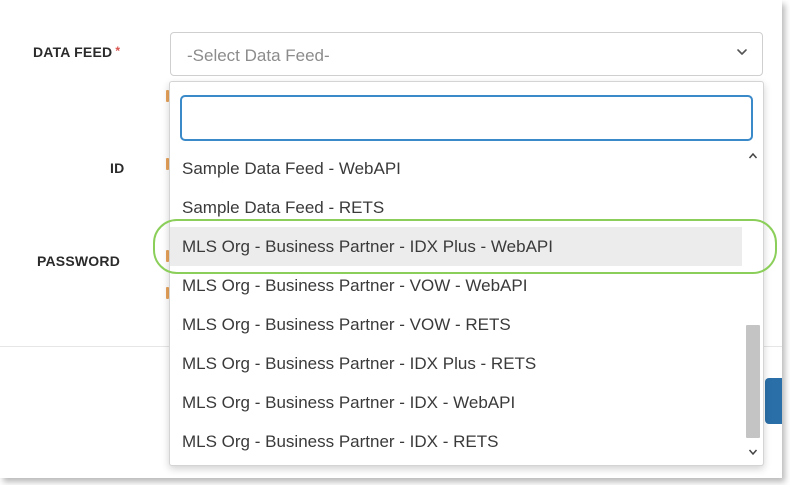  What do you see at coordinates (456, 324) in the screenshot?
I see `dropdown-option: MLS Org - Business Partner - VOW - RETS` at bounding box center [456, 324].